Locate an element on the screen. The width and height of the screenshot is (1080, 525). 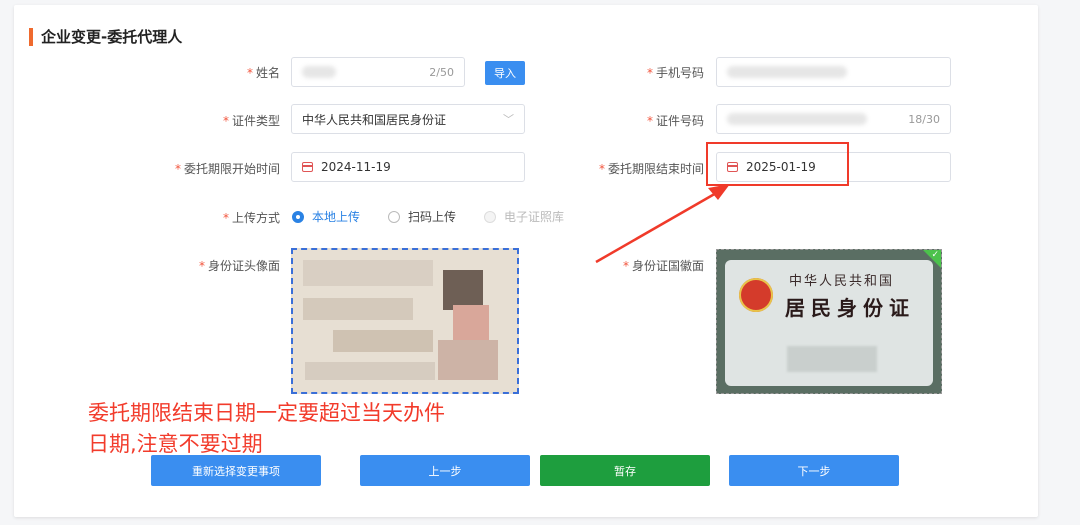
calendar-icon is located at coordinates (307, 167).